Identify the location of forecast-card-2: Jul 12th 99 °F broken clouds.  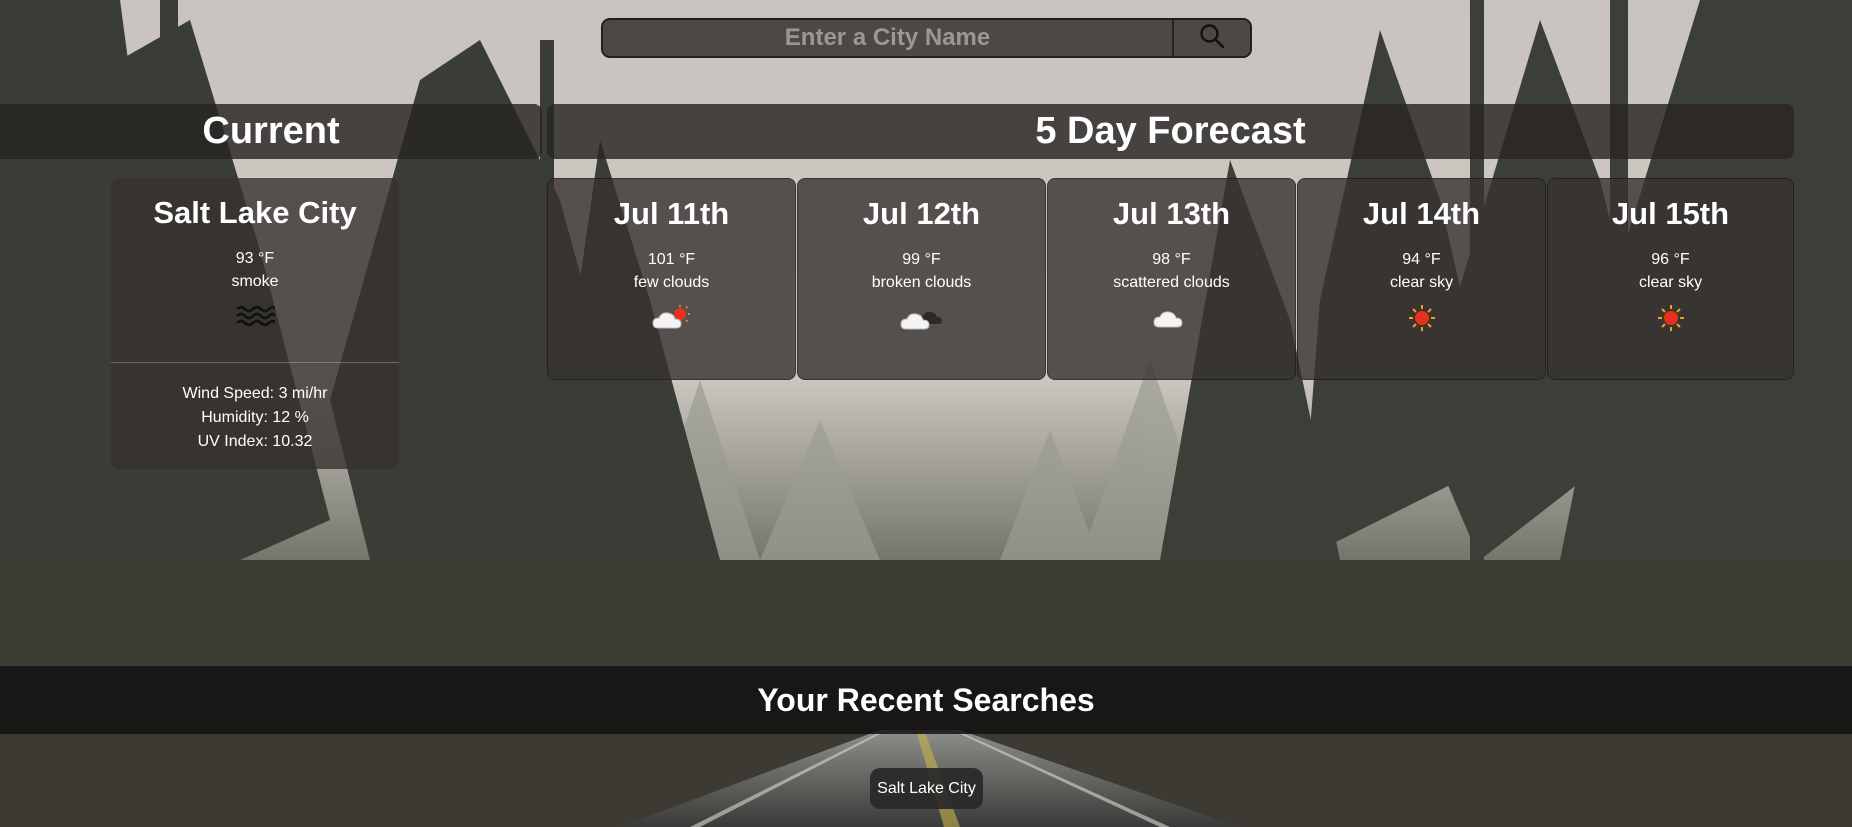
(921, 279).